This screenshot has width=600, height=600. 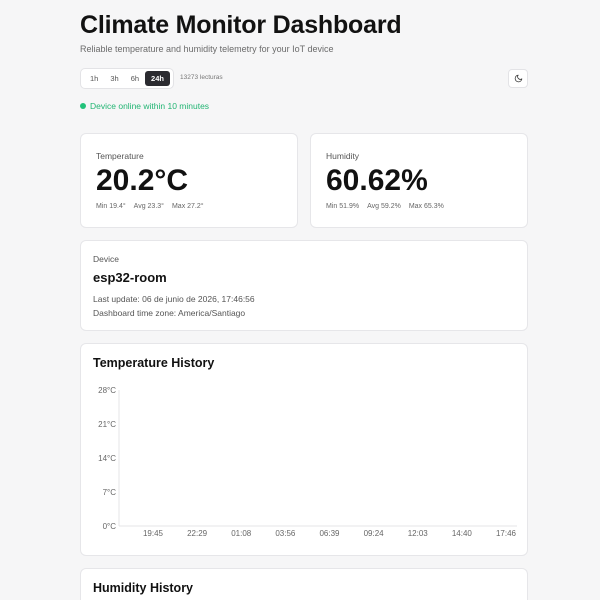 I want to click on x-tick-label: 03:56, so click(x=285, y=533).